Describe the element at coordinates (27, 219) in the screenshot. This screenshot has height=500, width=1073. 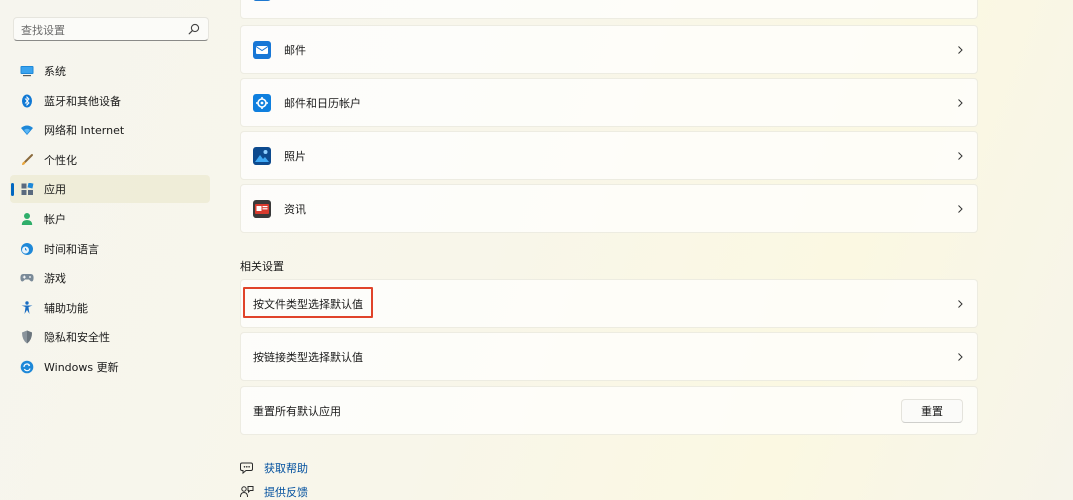
I see `person-icon` at that location.